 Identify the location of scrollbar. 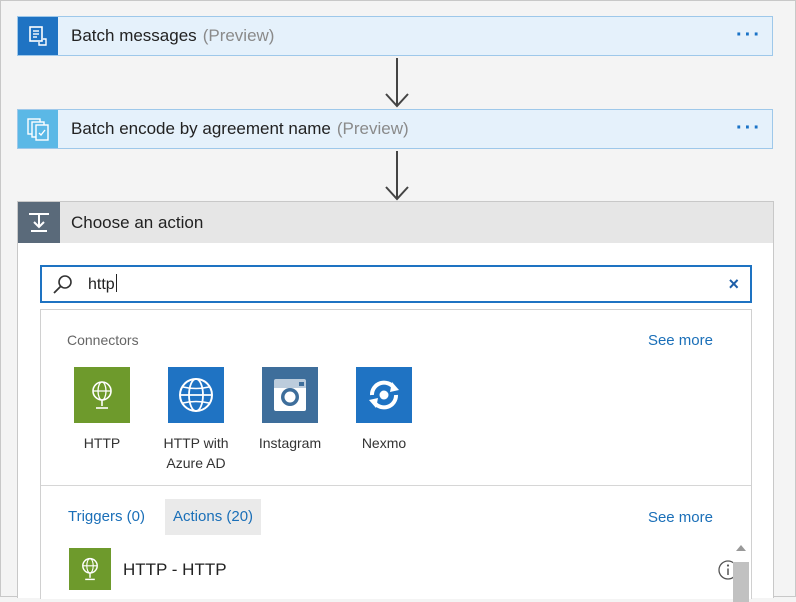
(741, 571).